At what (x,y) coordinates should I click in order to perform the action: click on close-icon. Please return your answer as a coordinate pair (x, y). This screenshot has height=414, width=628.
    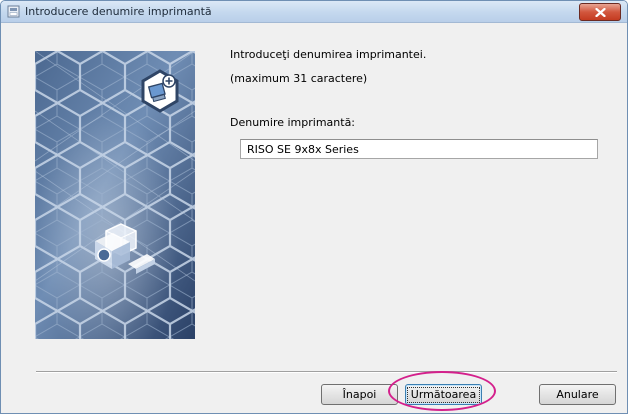
    Looking at the image, I should click on (600, 12).